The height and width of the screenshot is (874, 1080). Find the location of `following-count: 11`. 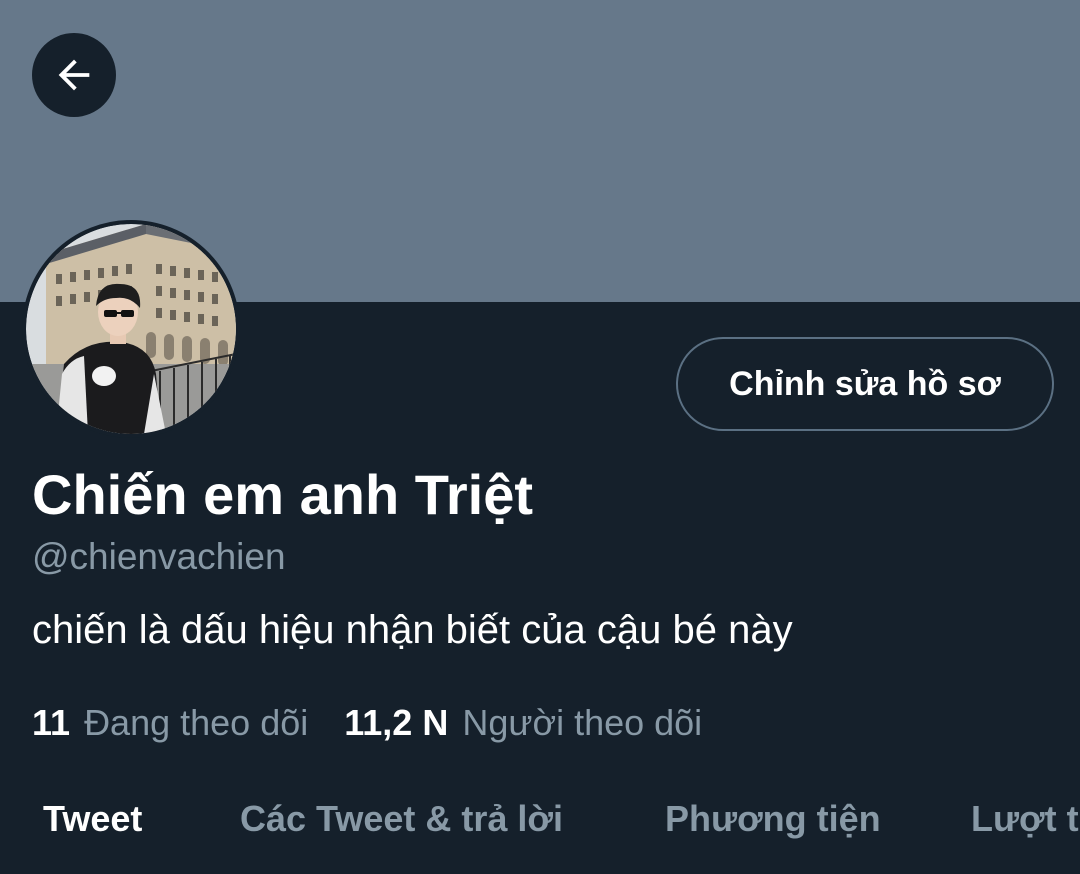

following-count: 11 is located at coordinates (51, 722).